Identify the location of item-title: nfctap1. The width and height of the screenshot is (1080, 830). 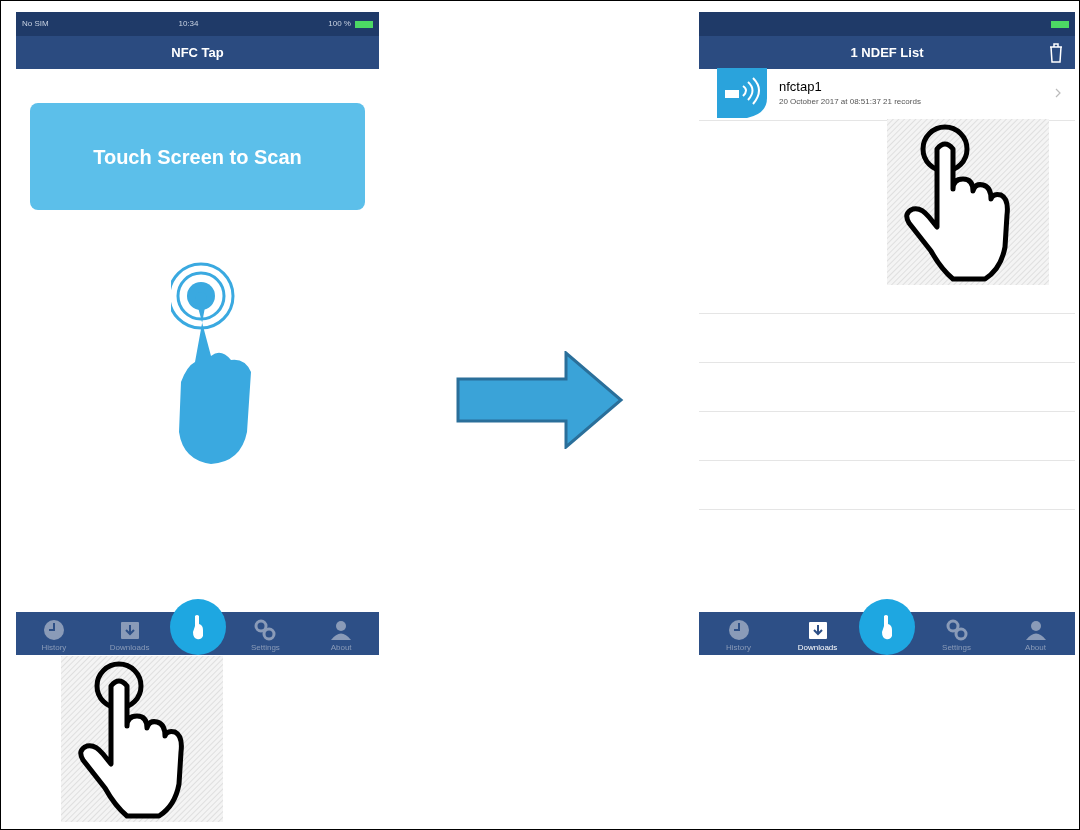
(801, 86).